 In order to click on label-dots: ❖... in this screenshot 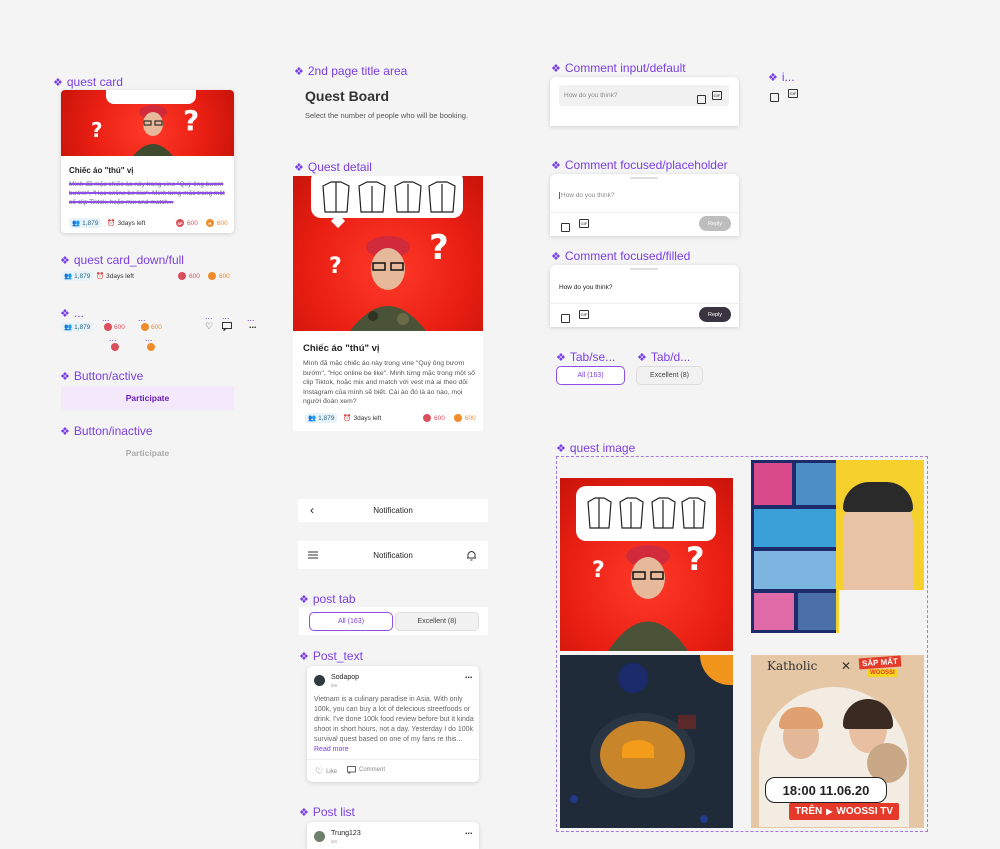, I will do `click(72, 313)`.